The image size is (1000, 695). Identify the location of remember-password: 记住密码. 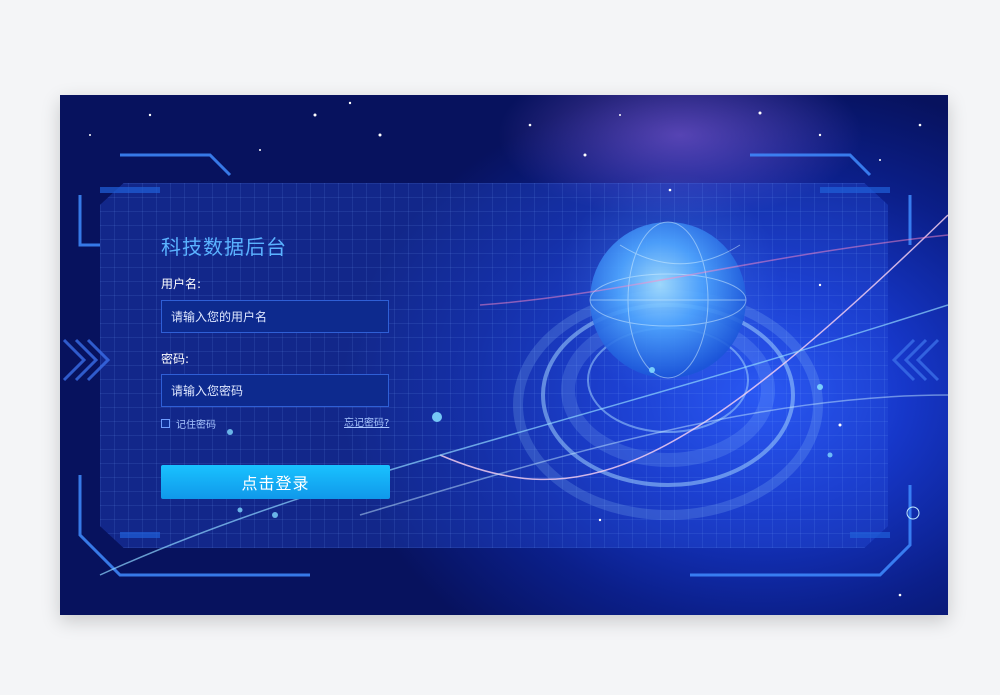
(188, 423).